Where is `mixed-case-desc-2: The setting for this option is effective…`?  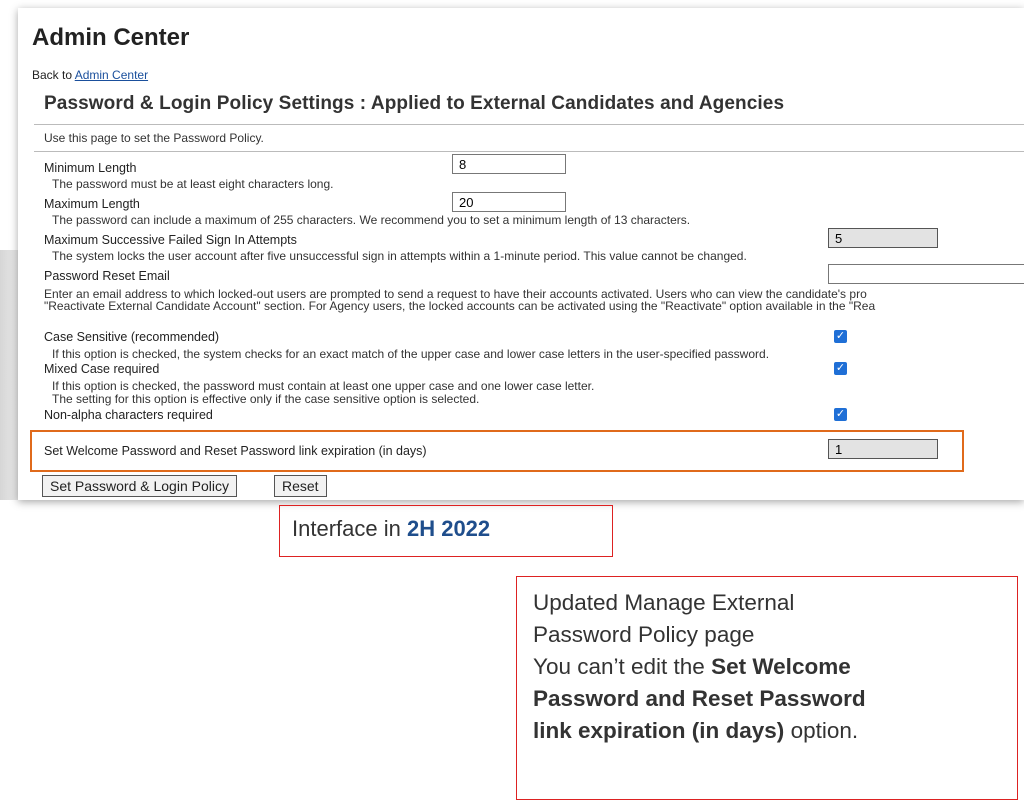
mixed-case-desc-2: The setting for this option is effective… is located at coordinates (266, 399).